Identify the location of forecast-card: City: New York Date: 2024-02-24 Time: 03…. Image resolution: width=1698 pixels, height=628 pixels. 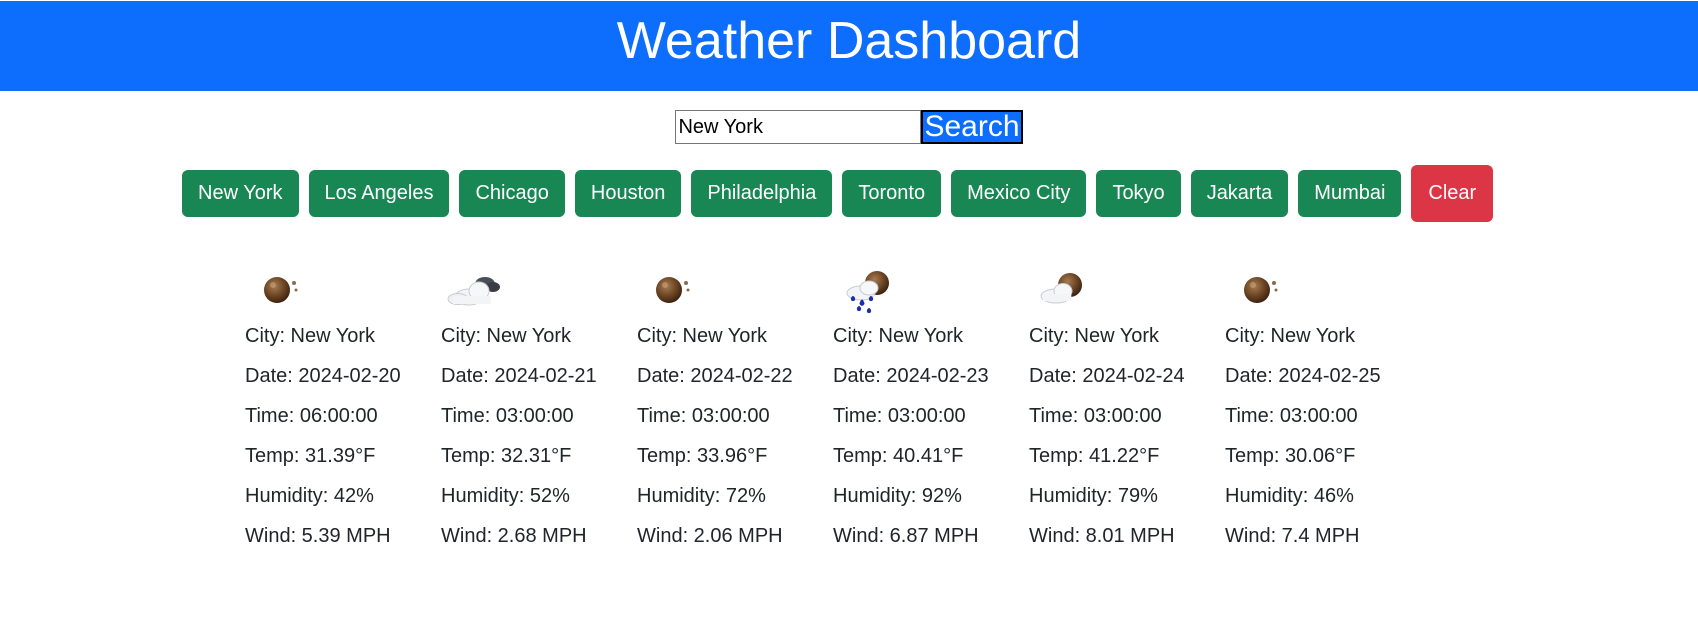
(1127, 411).